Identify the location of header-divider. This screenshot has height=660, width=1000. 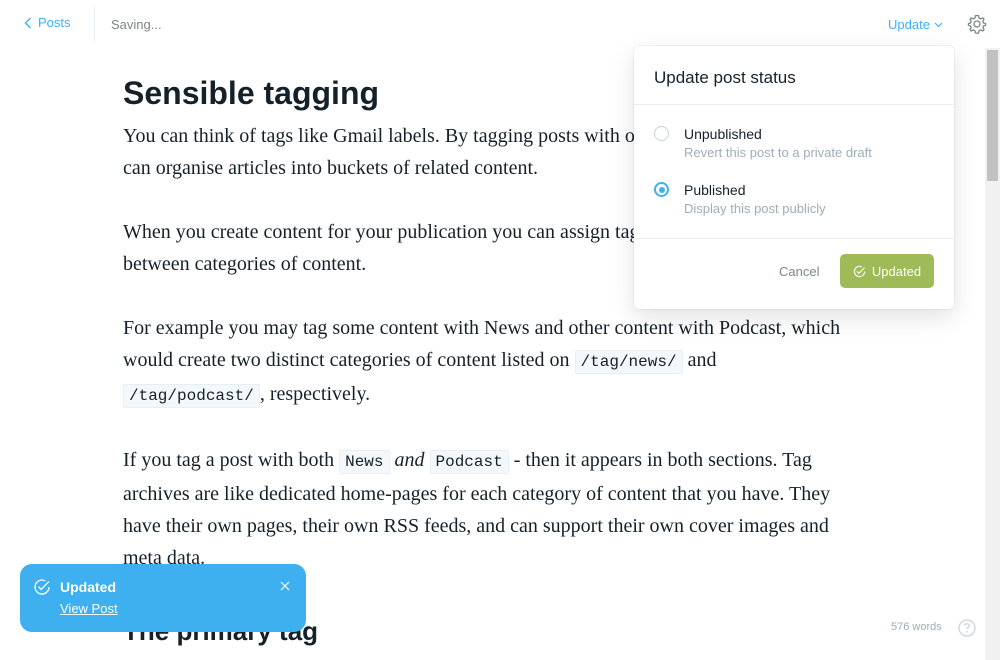
(94, 24).